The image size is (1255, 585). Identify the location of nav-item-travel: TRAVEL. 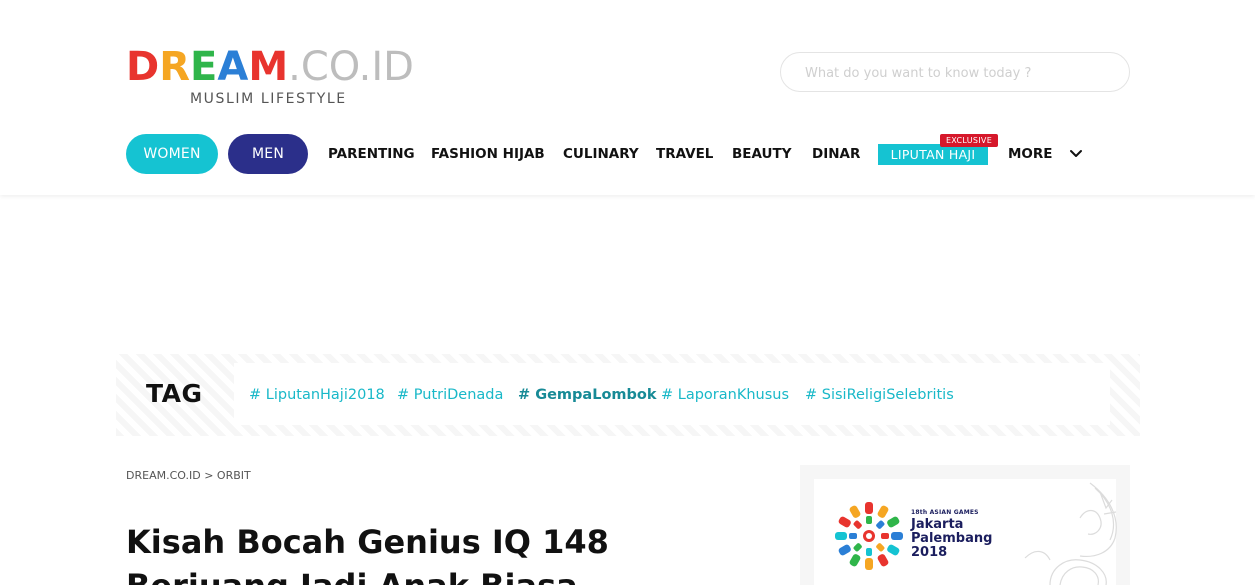
(684, 154).